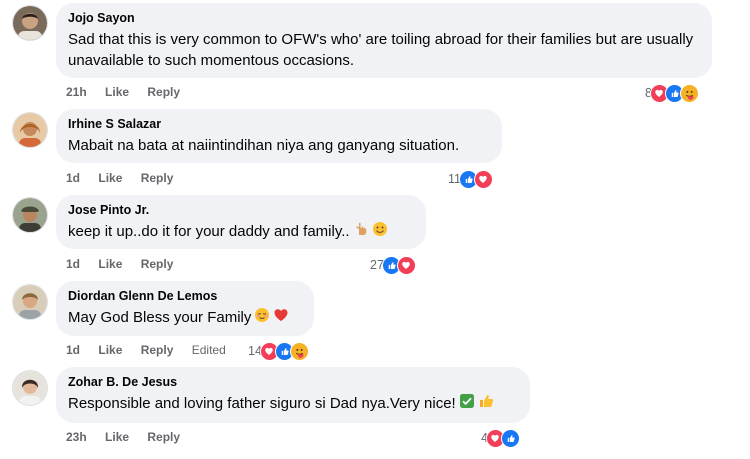 This screenshot has width=750, height=459. Describe the element at coordinates (185, 296) in the screenshot. I see `comment-author: Diordan Glenn De Lemos` at that location.